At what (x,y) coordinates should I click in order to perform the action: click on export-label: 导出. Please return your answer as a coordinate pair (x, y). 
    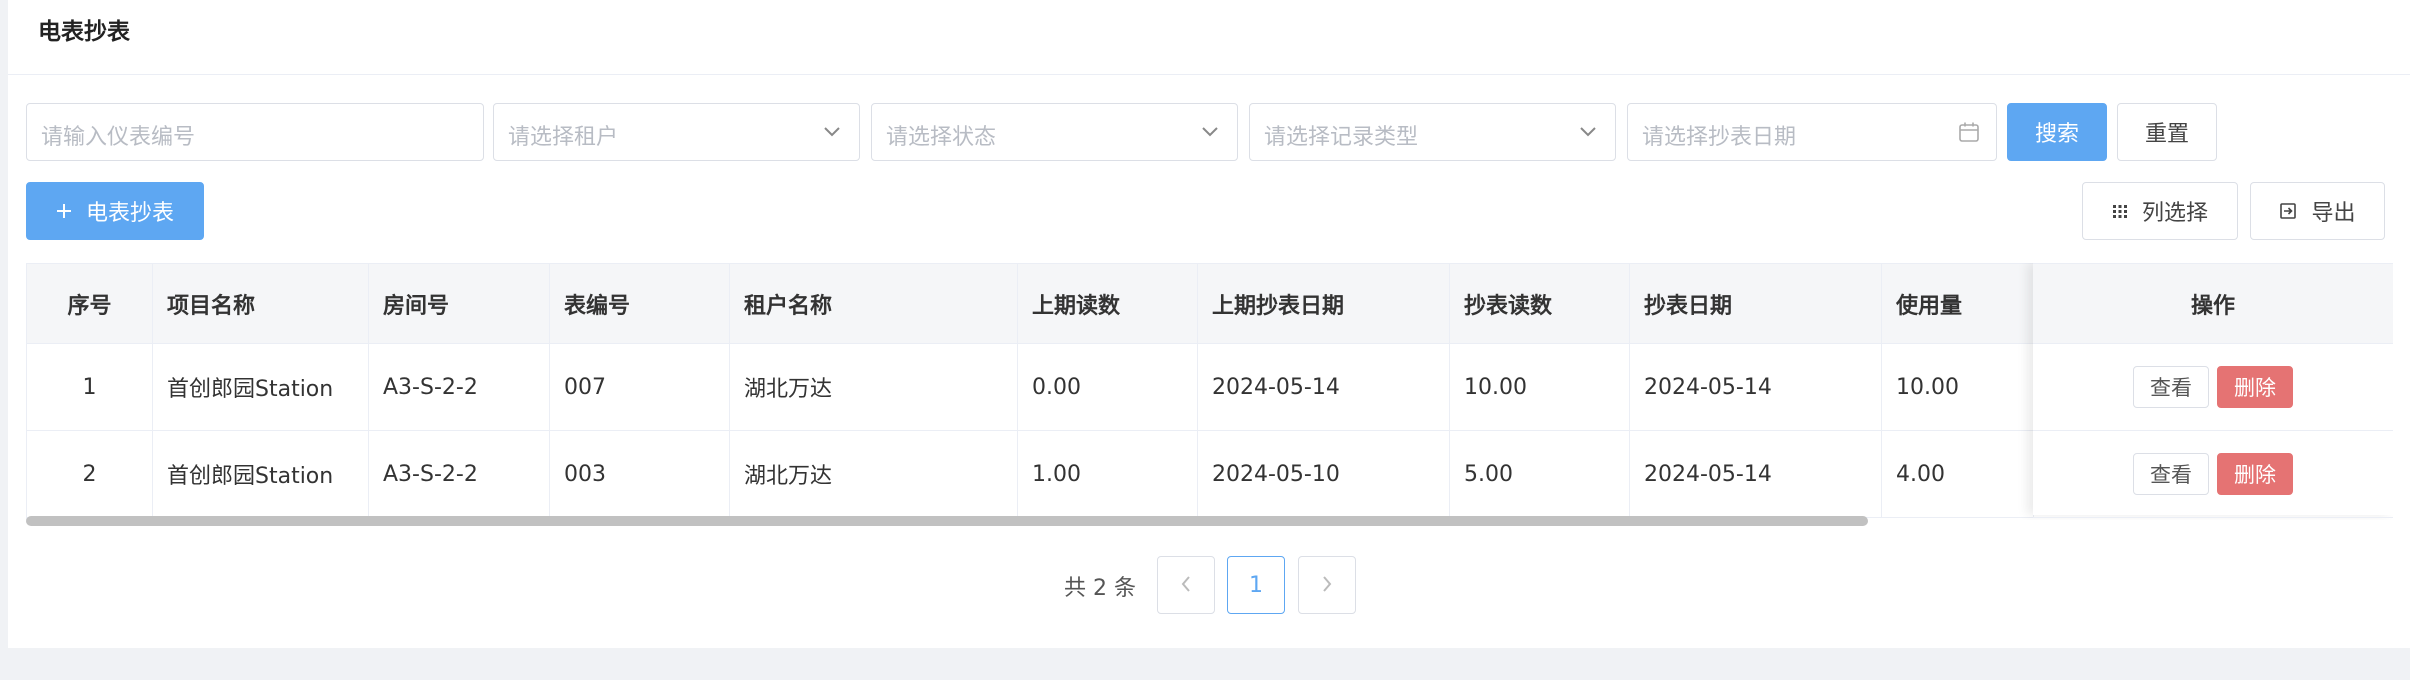
    Looking at the image, I should click on (2333, 213).